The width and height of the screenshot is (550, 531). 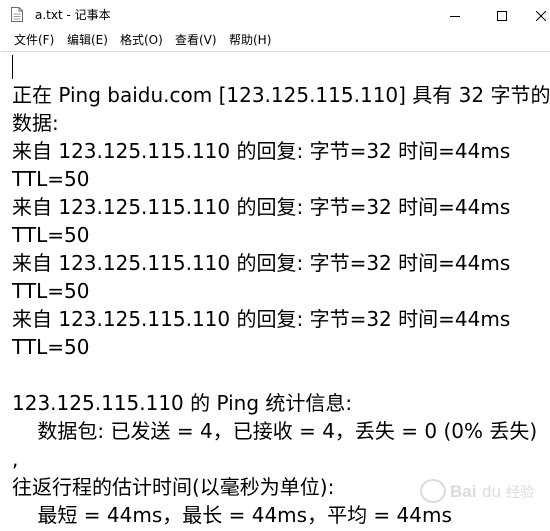 I want to click on text-caret, so click(x=12, y=67).